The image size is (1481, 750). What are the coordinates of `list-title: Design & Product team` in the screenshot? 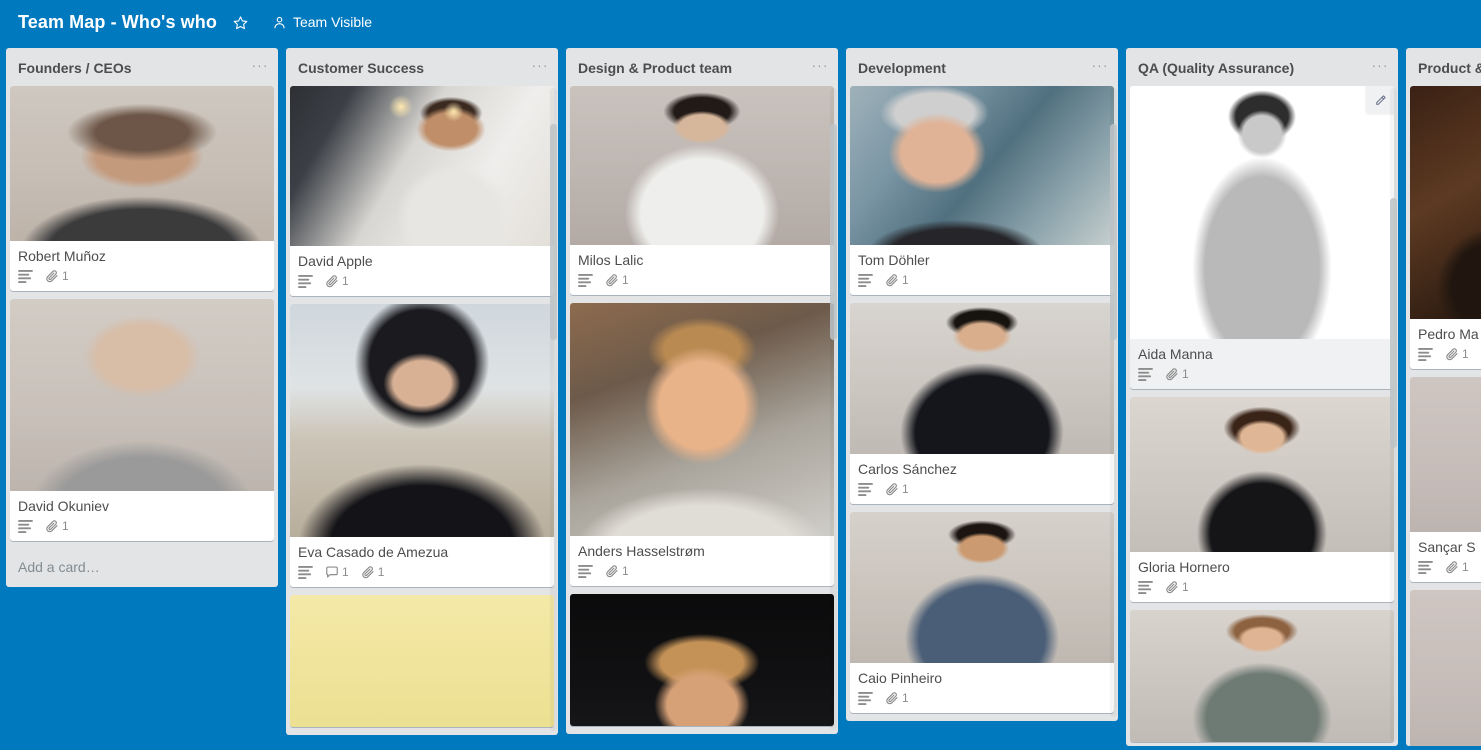 It's located at (692, 68).